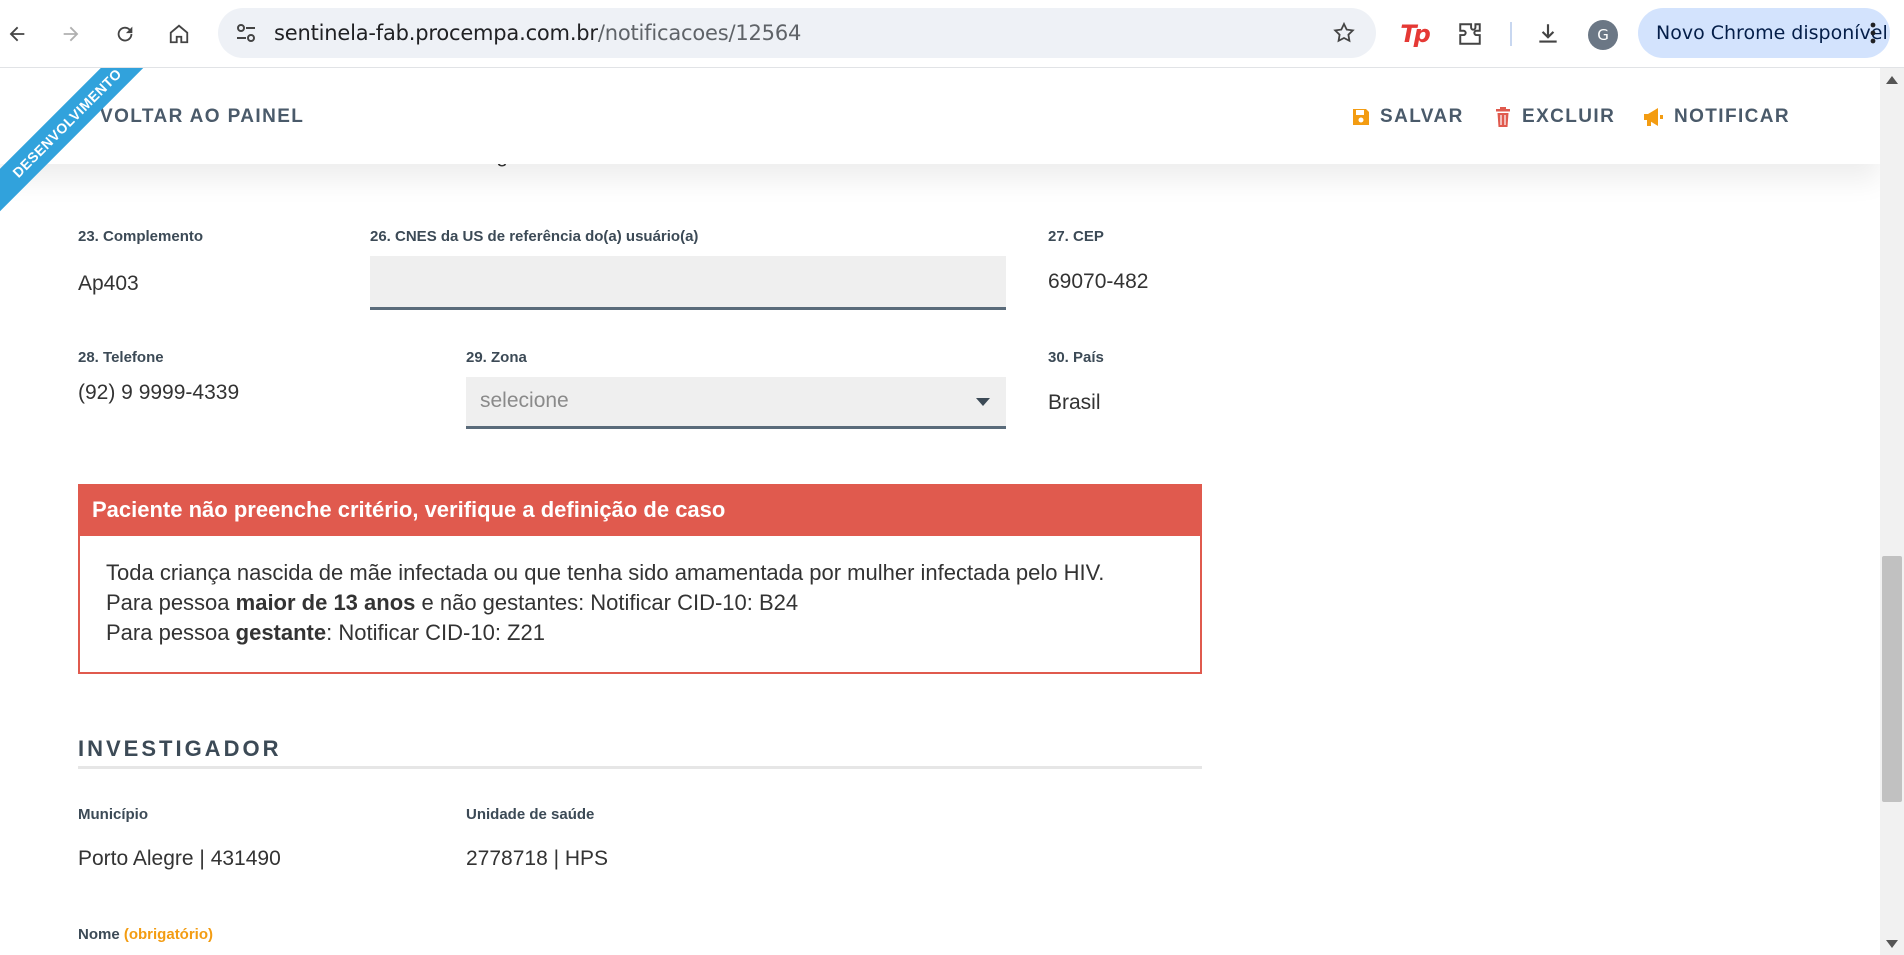 This screenshot has width=1904, height=955. Describe the element at coordinates (524, 400) in the screenshot. I see `zona-placeholder: selecione` at that location.